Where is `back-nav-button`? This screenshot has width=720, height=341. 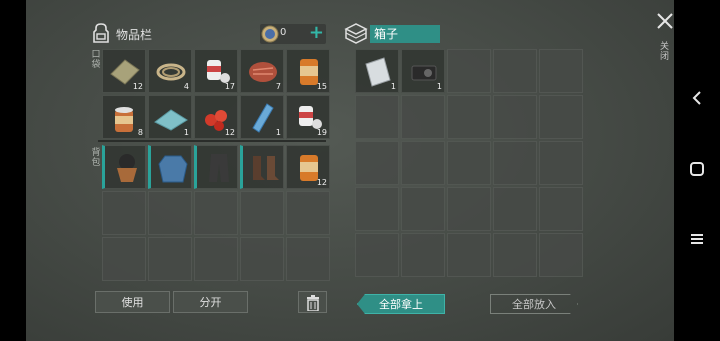
back-nav-button is located at coordinates (697, 100).